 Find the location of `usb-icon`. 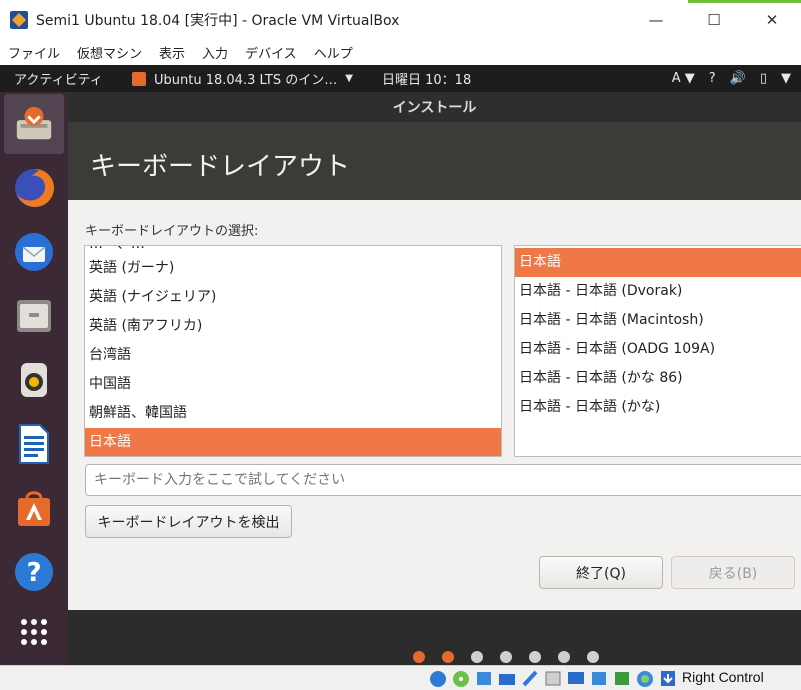

usb-icon is located at coordinates (484, 678).